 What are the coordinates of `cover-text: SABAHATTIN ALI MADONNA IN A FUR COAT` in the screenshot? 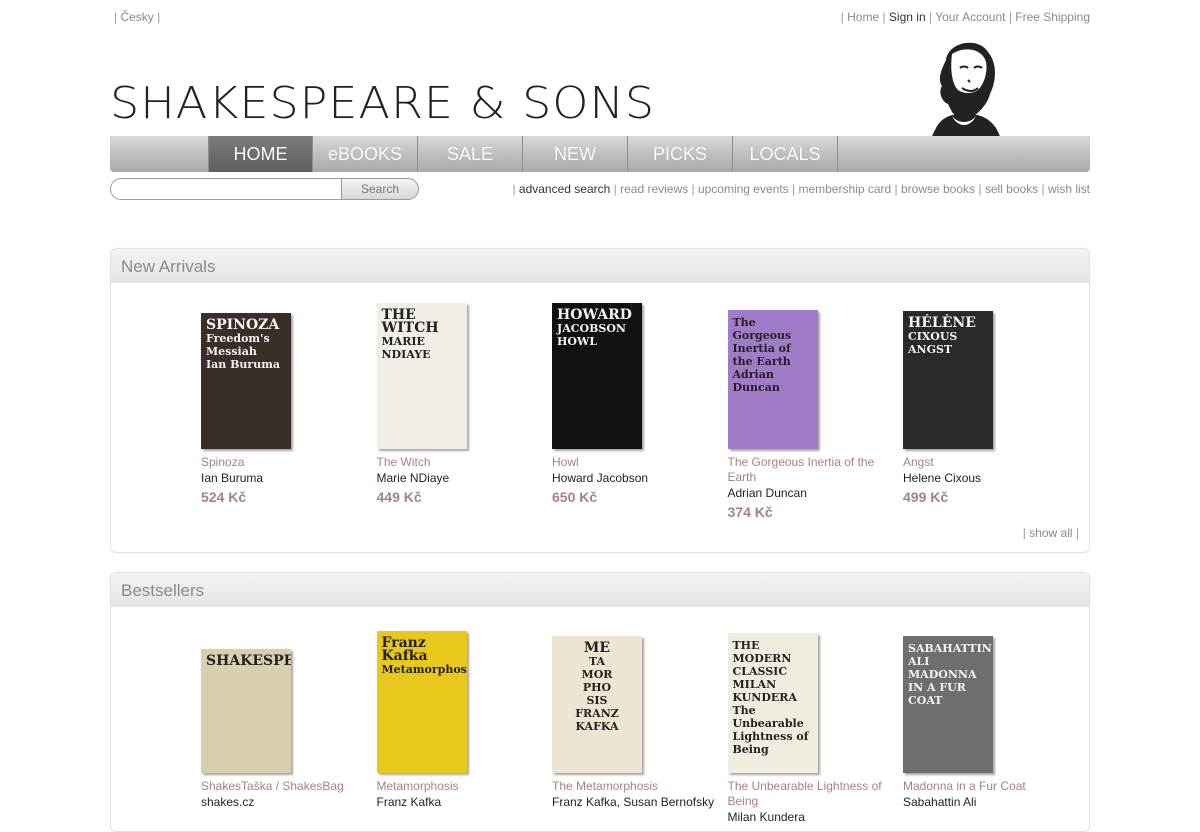 It's located at (948, 674).